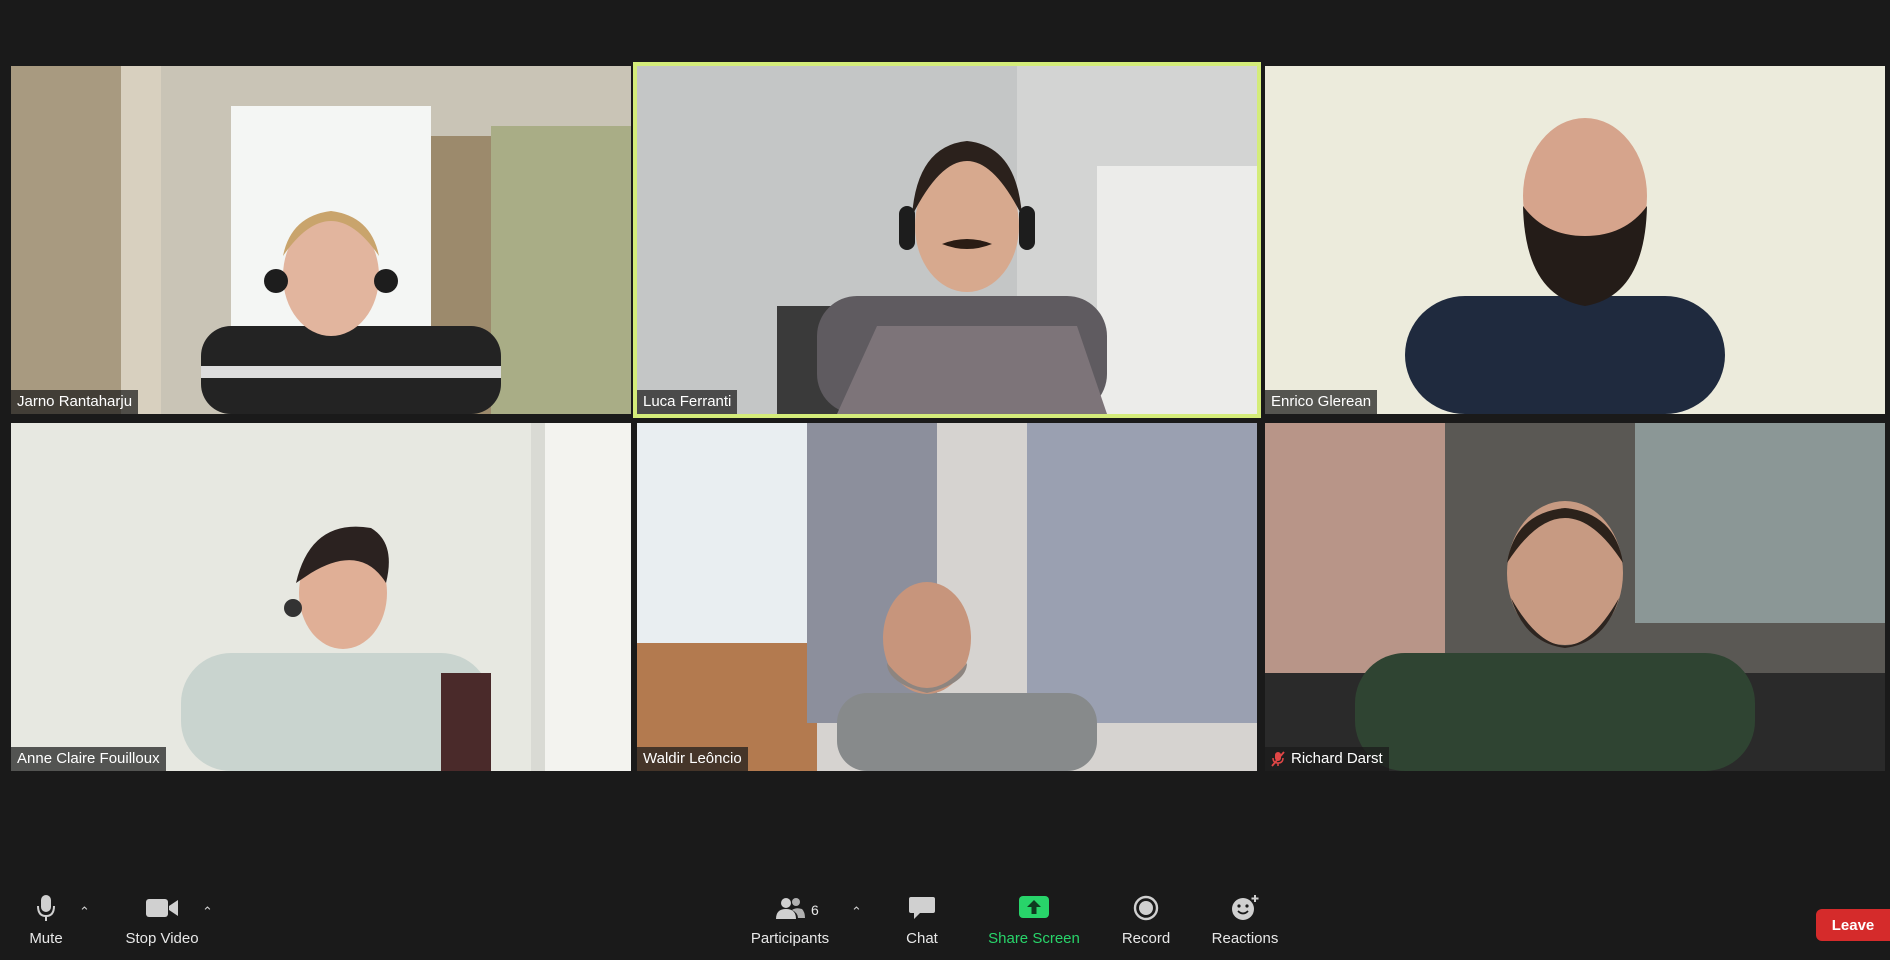  I want to click on share-screen-button: Share Screen, so click(1034, 924).